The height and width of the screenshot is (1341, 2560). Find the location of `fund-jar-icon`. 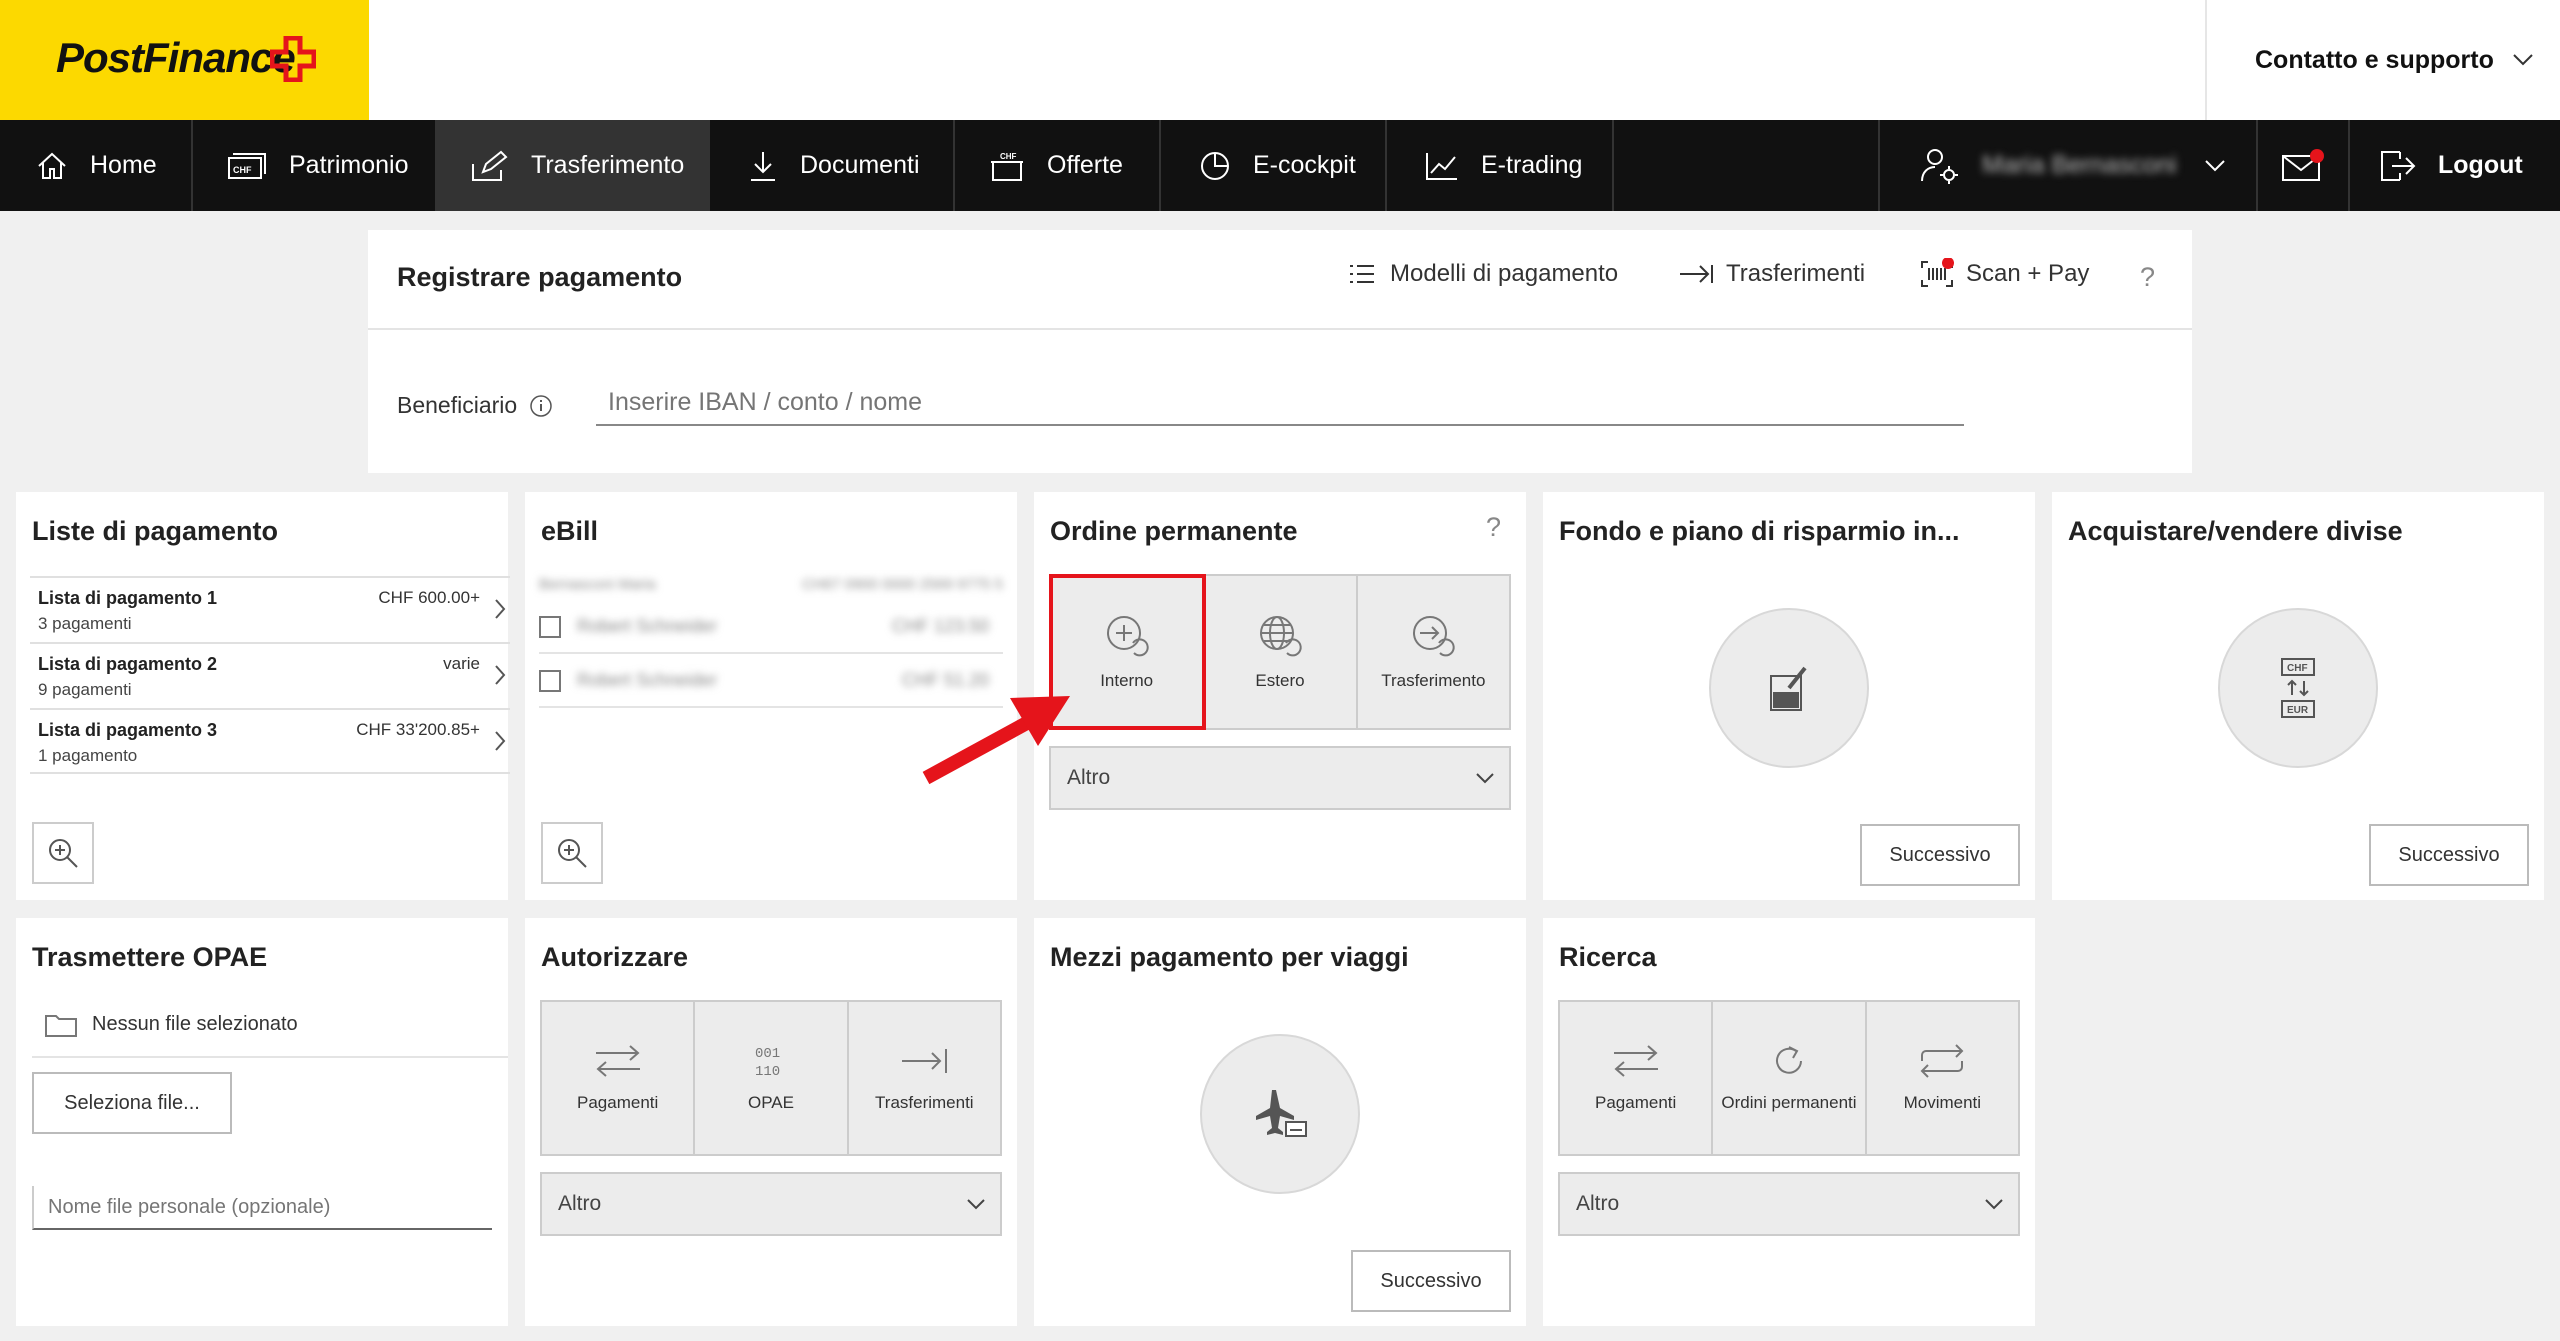

fund-jar-icon is located at coordinates (1788, 688).